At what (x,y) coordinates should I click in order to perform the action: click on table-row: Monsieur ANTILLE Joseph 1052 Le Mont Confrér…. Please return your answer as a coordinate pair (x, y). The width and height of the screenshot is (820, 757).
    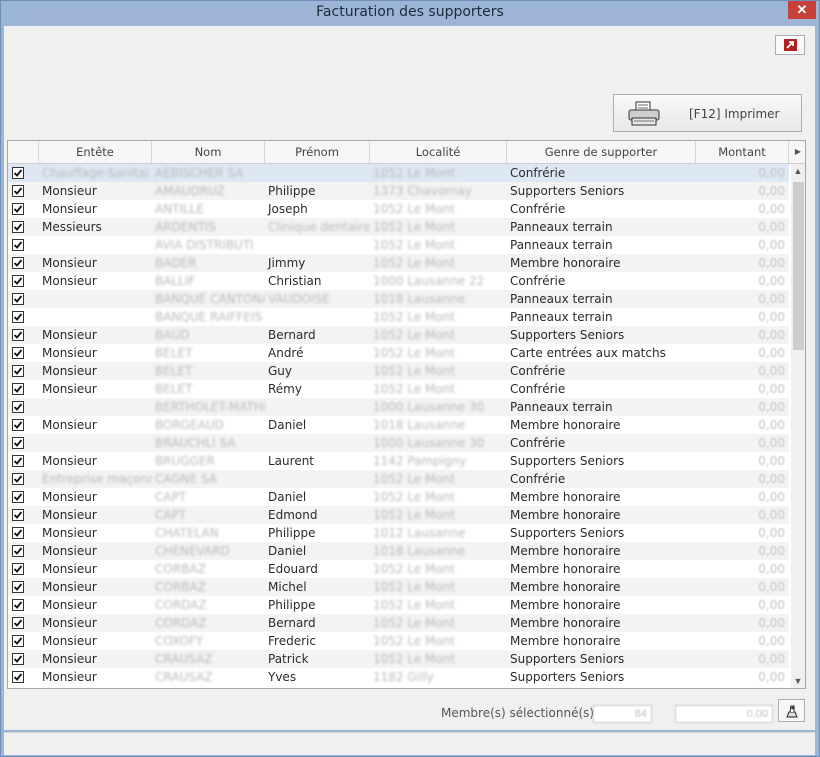
    Looking at the image, I should click on (398, 209).